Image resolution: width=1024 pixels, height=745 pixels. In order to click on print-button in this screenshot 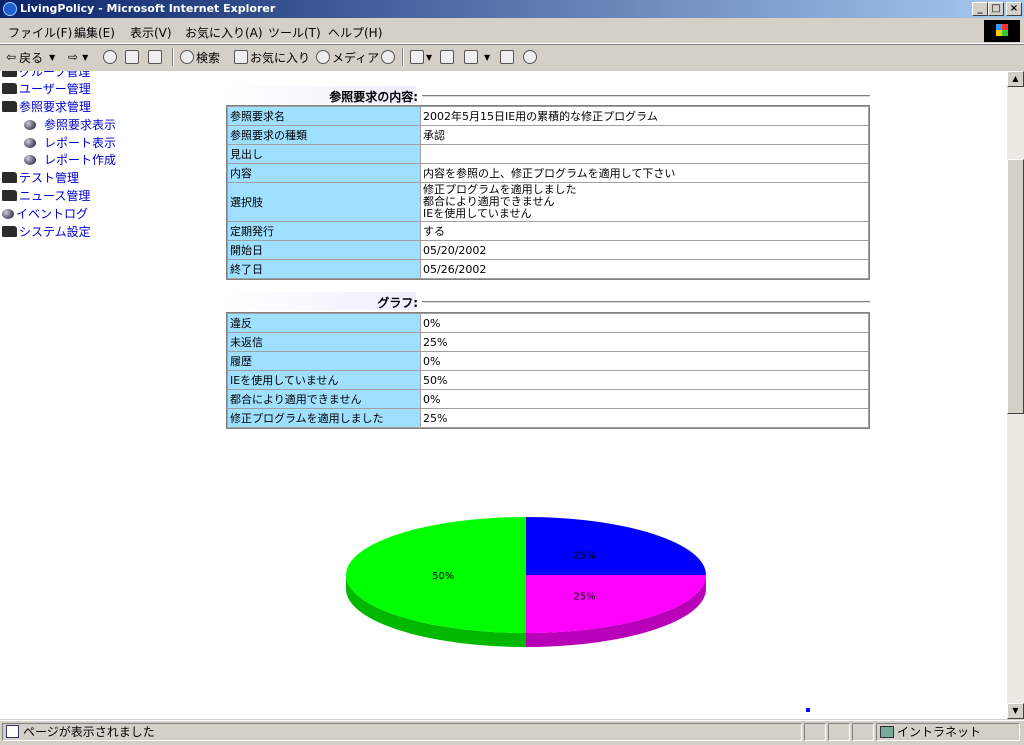, I will do `click(448, 57)`.